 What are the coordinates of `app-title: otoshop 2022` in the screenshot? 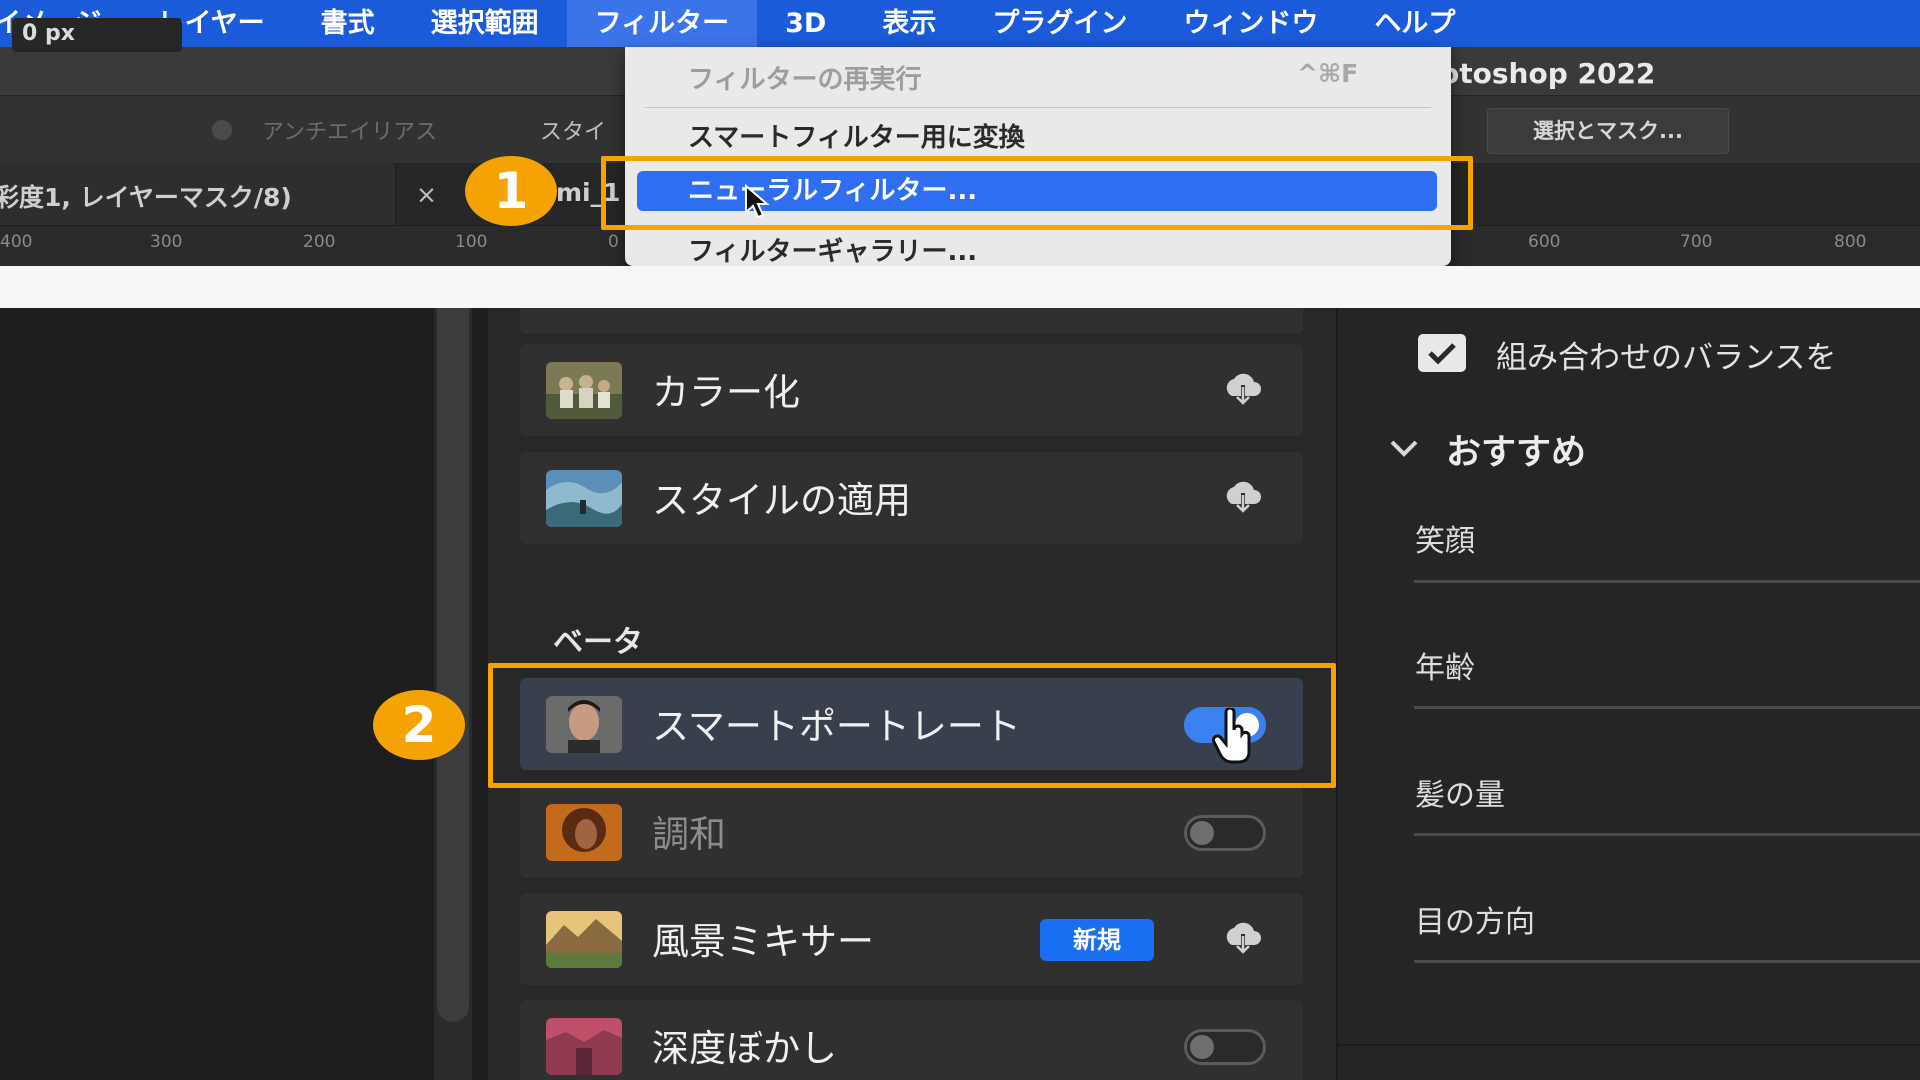 It's located at (1548, 73).